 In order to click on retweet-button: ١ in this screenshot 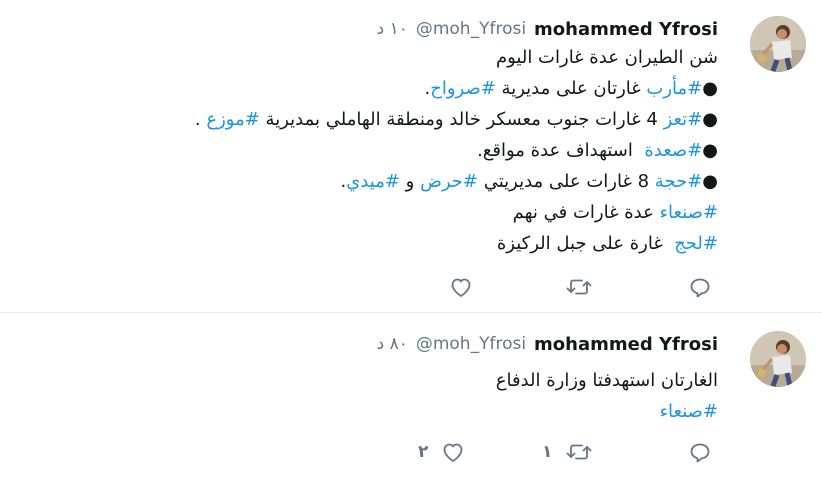, I will do `click(567, 452)`.